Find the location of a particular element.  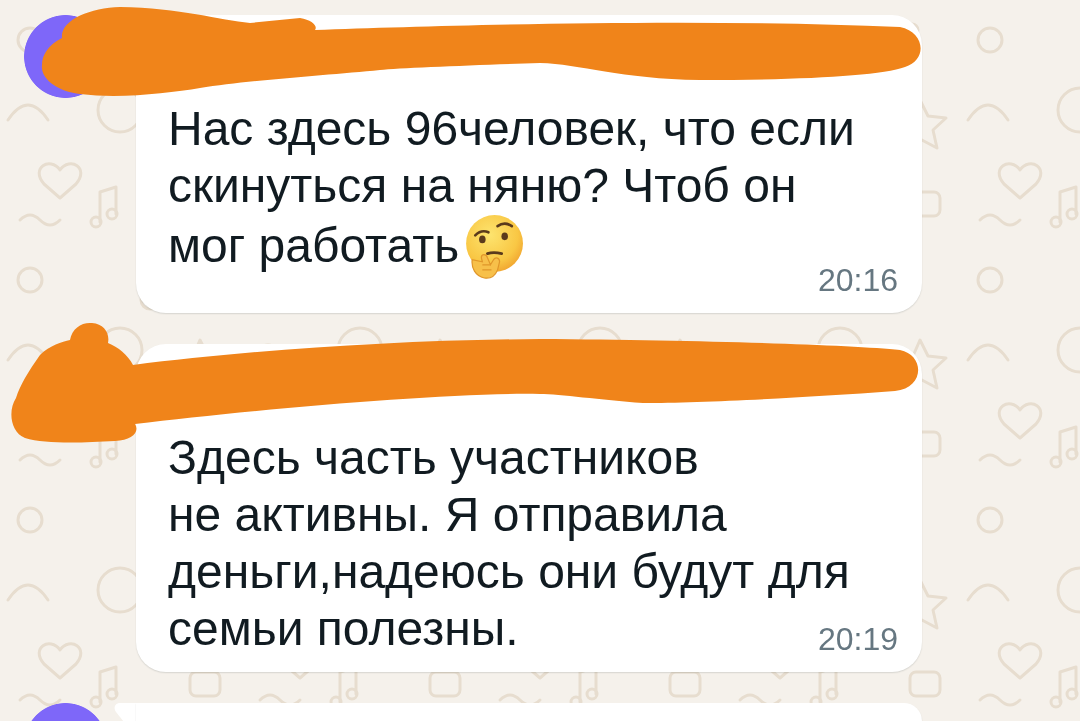

message-text: семьи полезны. is located at coordinates (343, 628).